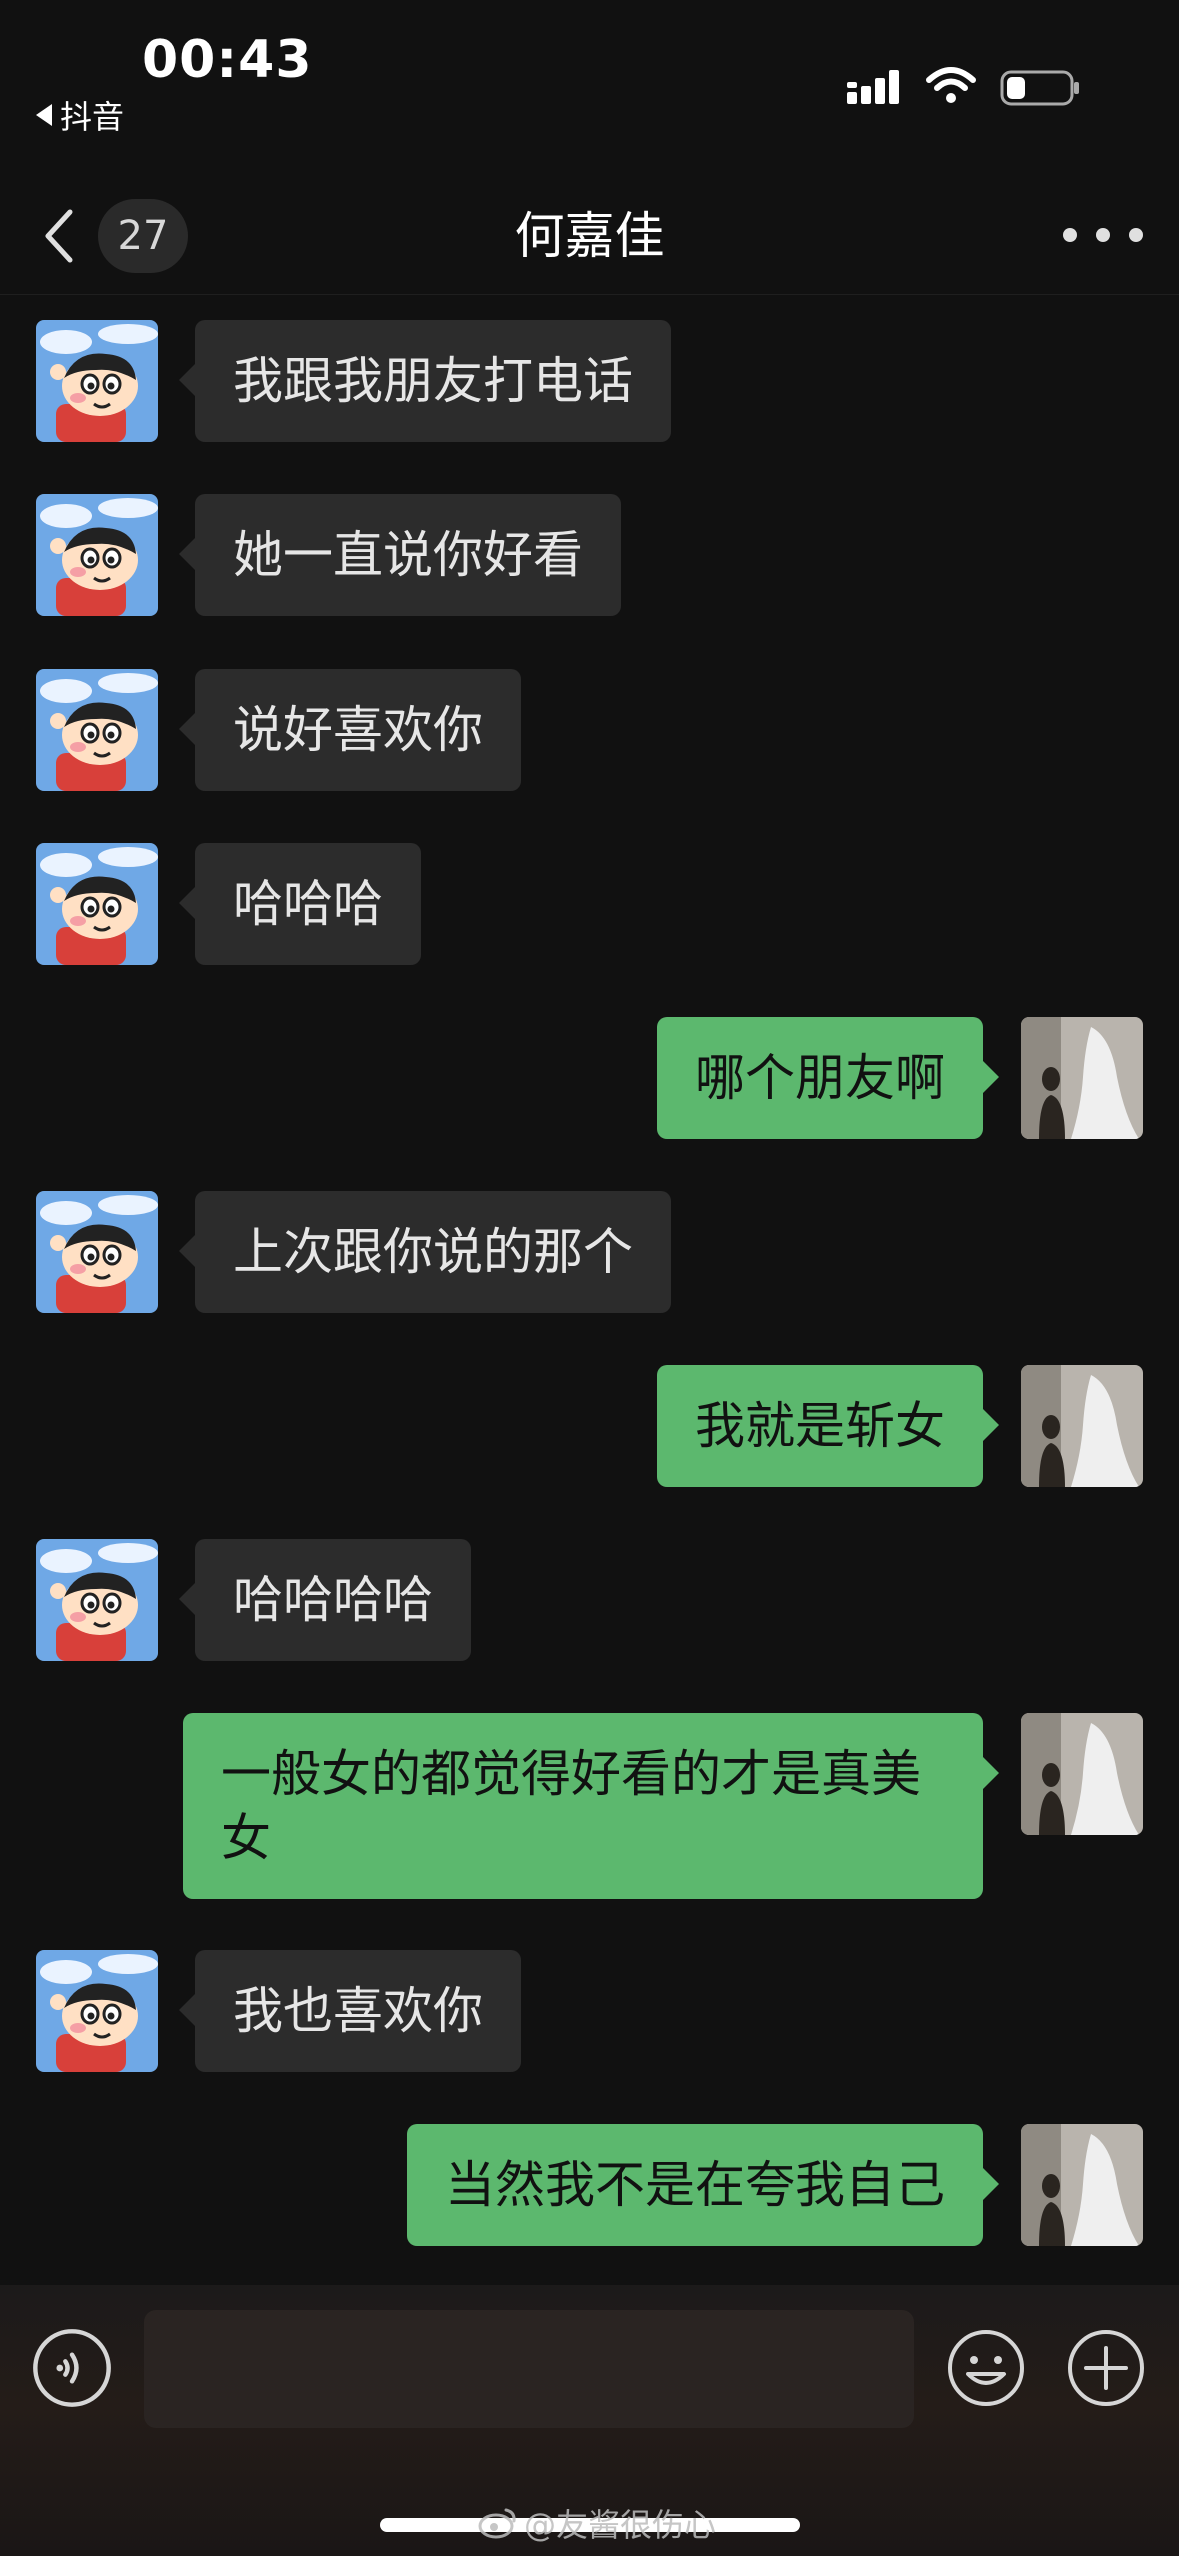 Image resolution: width=1179 pixels, height=2556 pixels. I want to click on status-time: 00:43, so click(227, 60).